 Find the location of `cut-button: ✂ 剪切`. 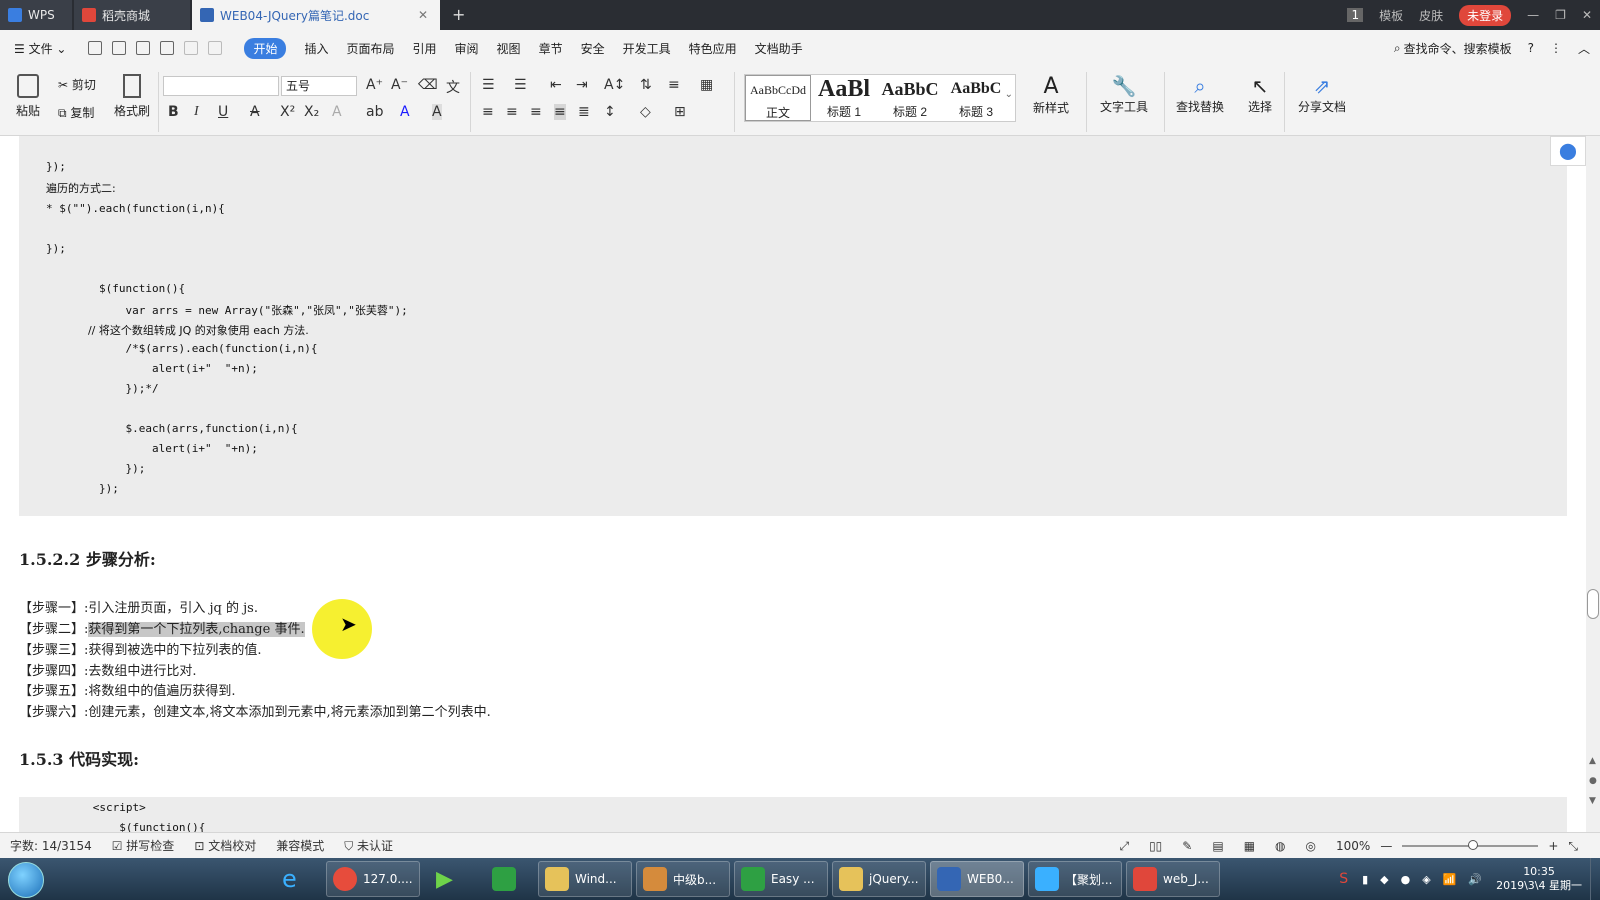

cut-button: ✂ 剪切 is located at coordinates (77, 84).